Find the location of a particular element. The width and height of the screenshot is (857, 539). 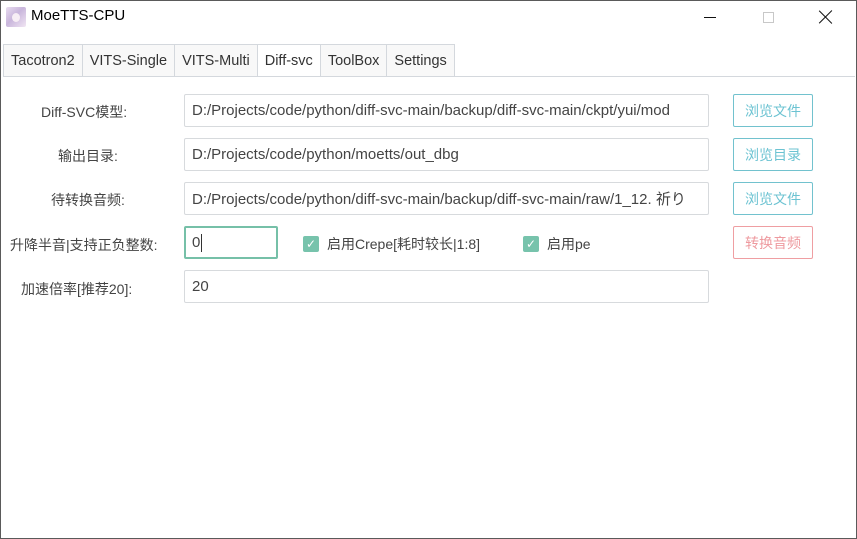

browse-model-button: 浏览文件 is located at coordinates (773, 110).